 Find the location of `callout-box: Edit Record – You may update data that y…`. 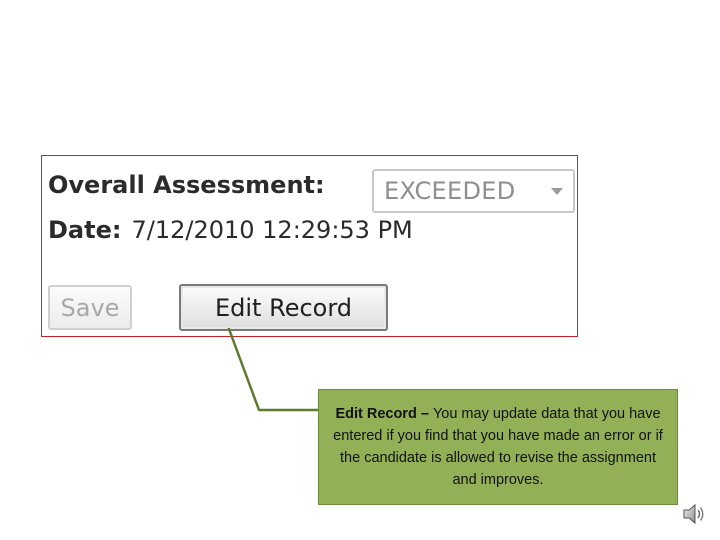

callout-box: Edit Record – You may update data that y… is located at coordinates (498, 447).